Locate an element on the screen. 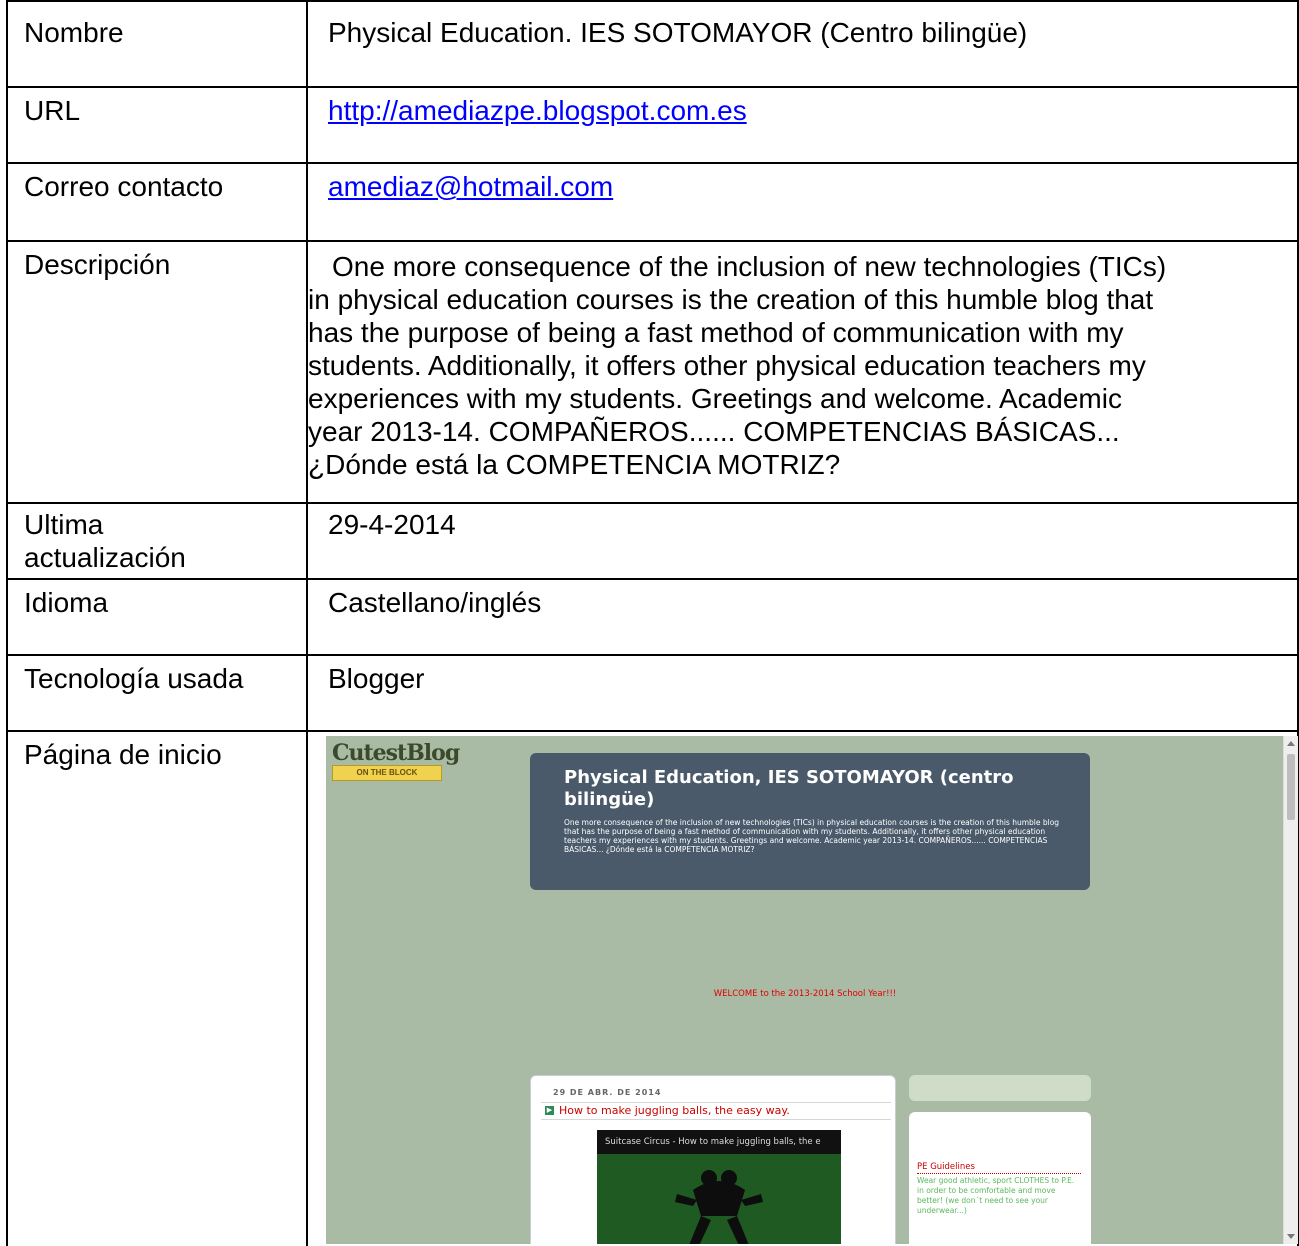 Image resolution: width=1299 pixels, height=1246 pixels. scroll-up-icon is located at coordinates (1291, 743).